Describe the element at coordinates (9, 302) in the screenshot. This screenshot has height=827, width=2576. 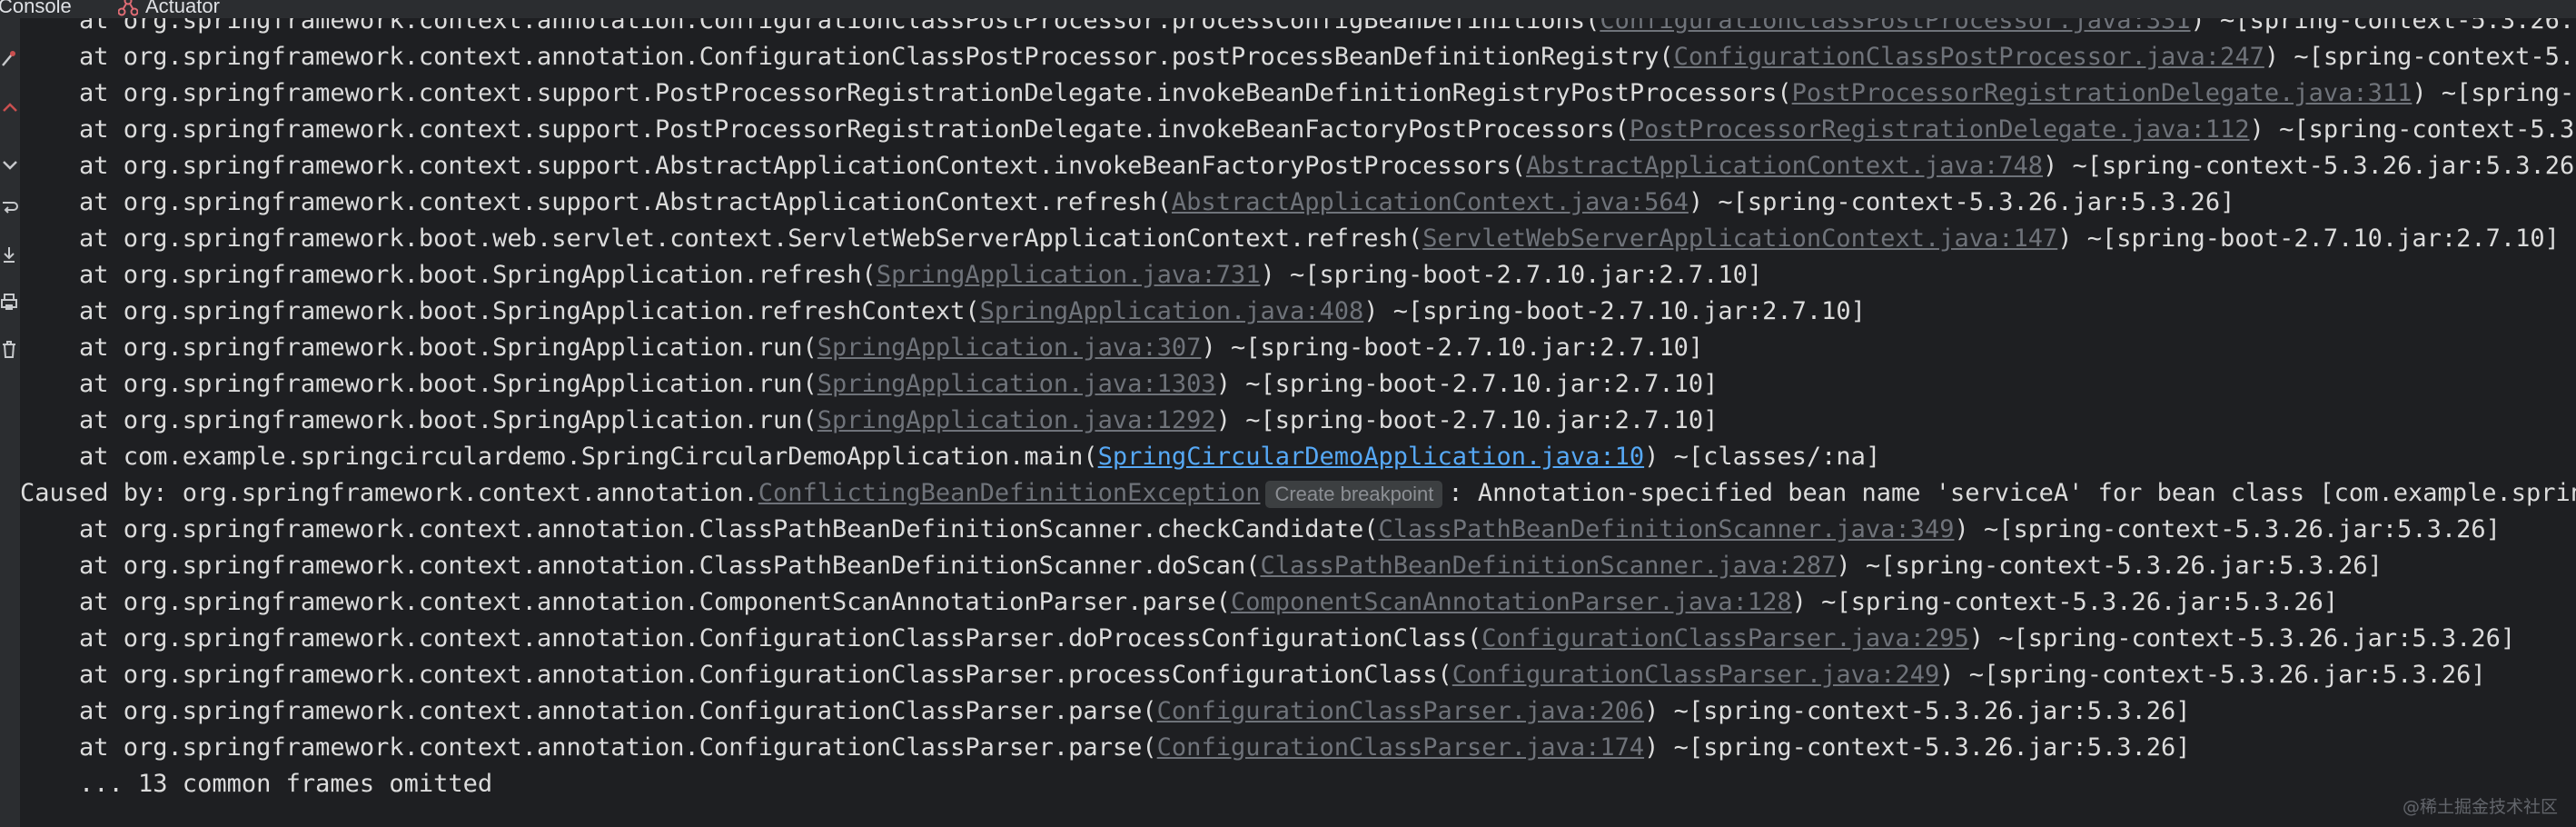
I see `print-icon` at that location.